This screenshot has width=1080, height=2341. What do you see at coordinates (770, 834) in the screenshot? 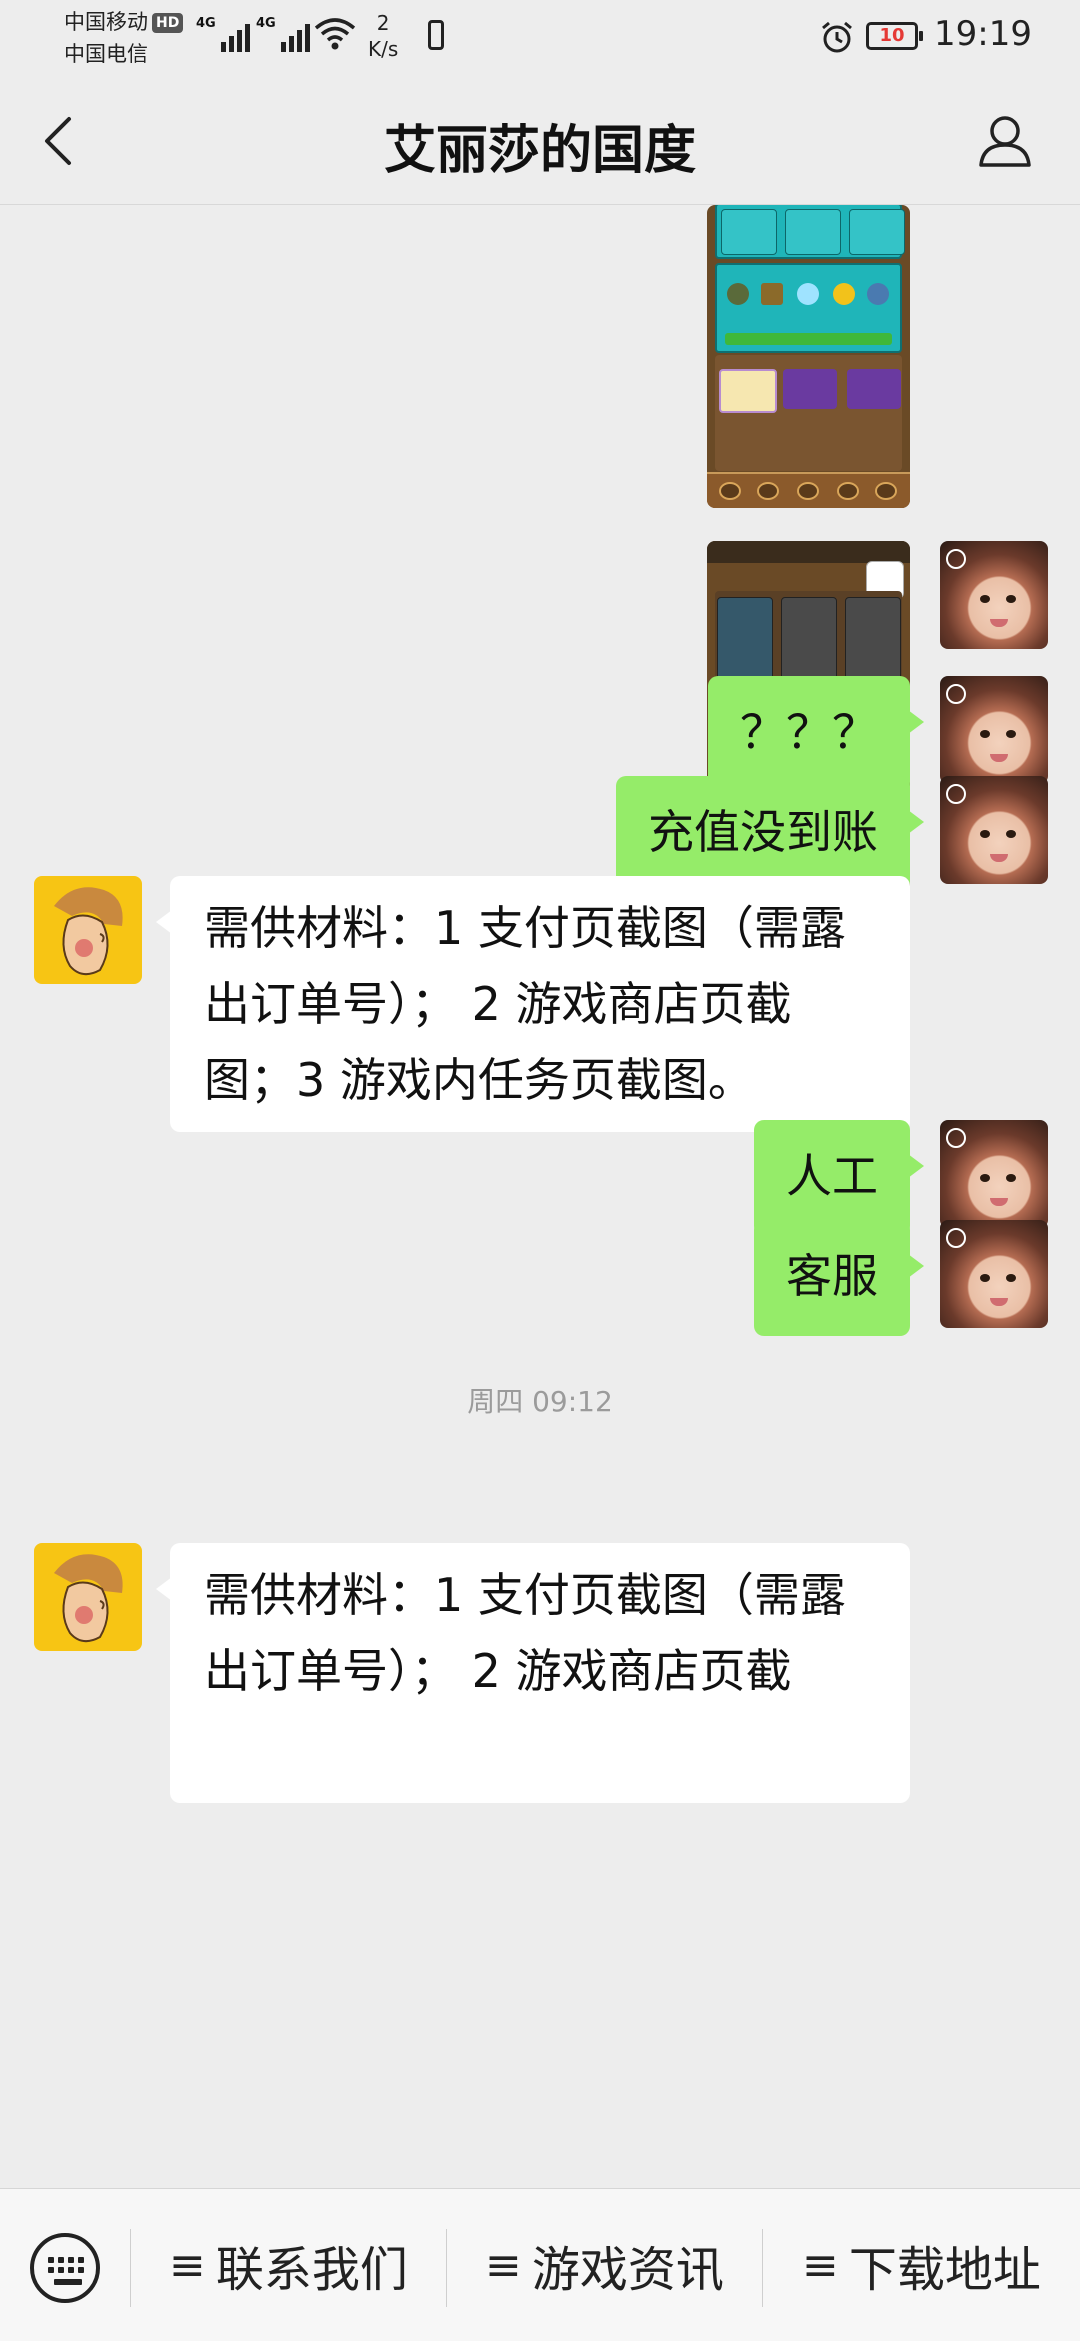
I see `message-bubble-mine: 充值没到账` at bounding box center [770, 834].